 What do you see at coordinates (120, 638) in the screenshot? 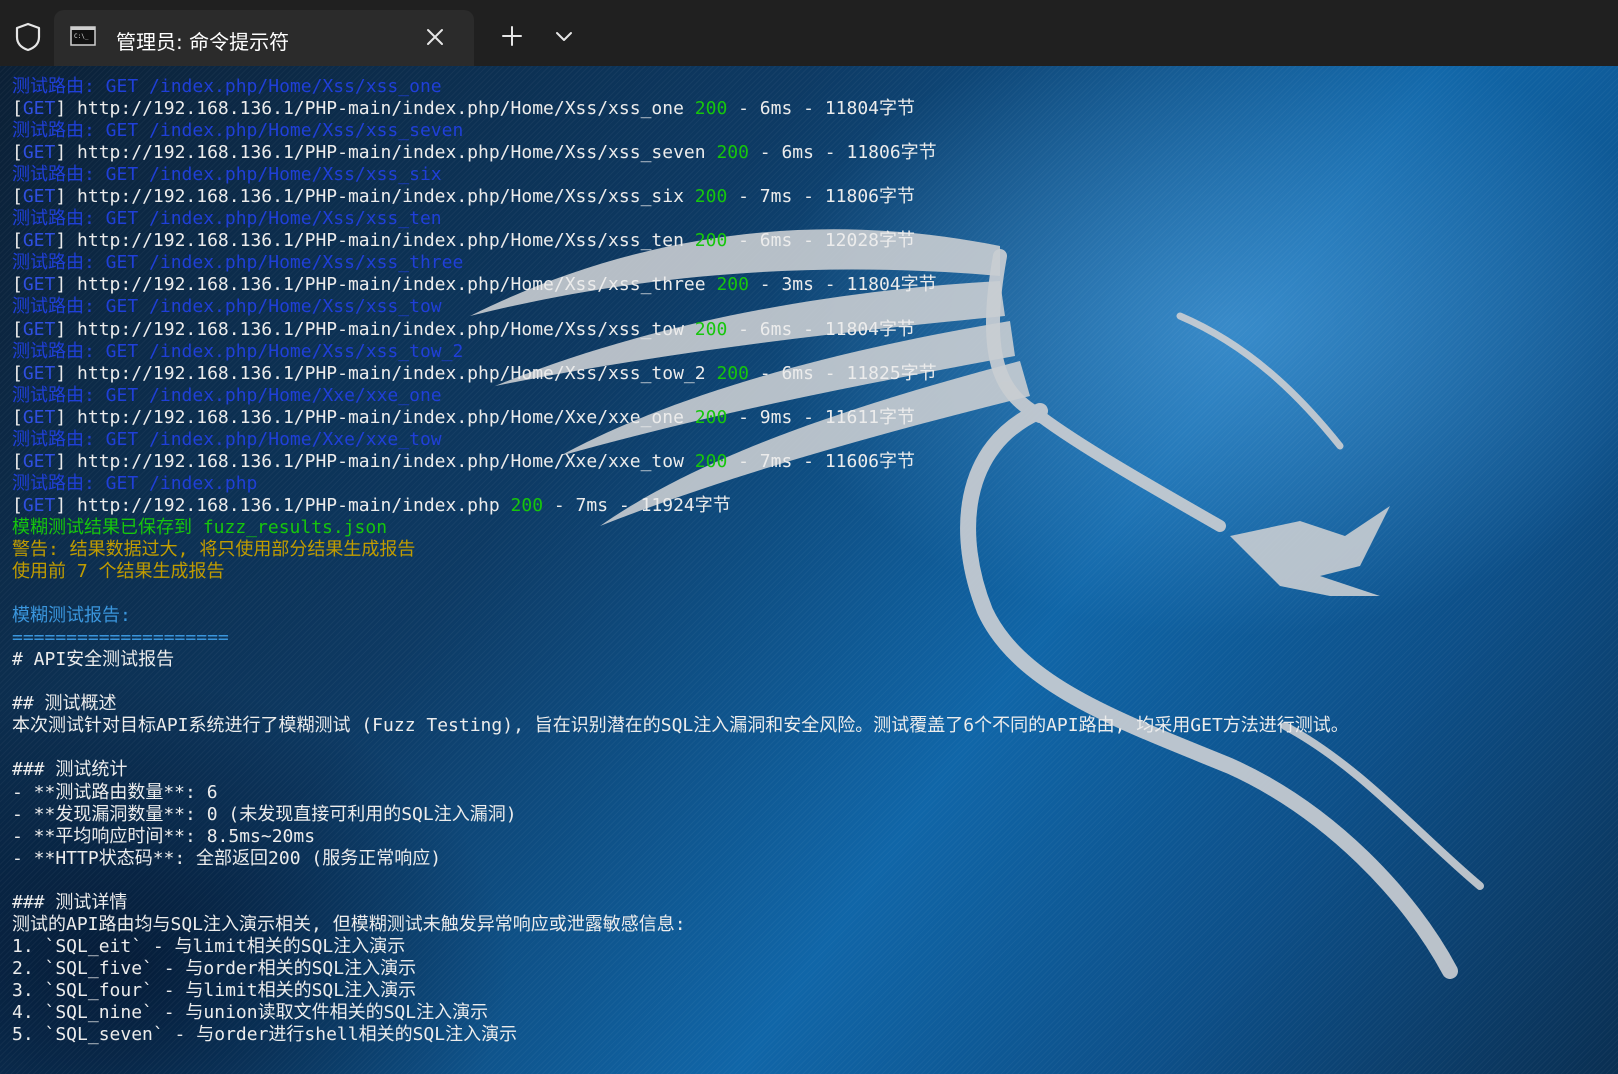
I see `report-rule: ====================` at bounding box center [120, 638].